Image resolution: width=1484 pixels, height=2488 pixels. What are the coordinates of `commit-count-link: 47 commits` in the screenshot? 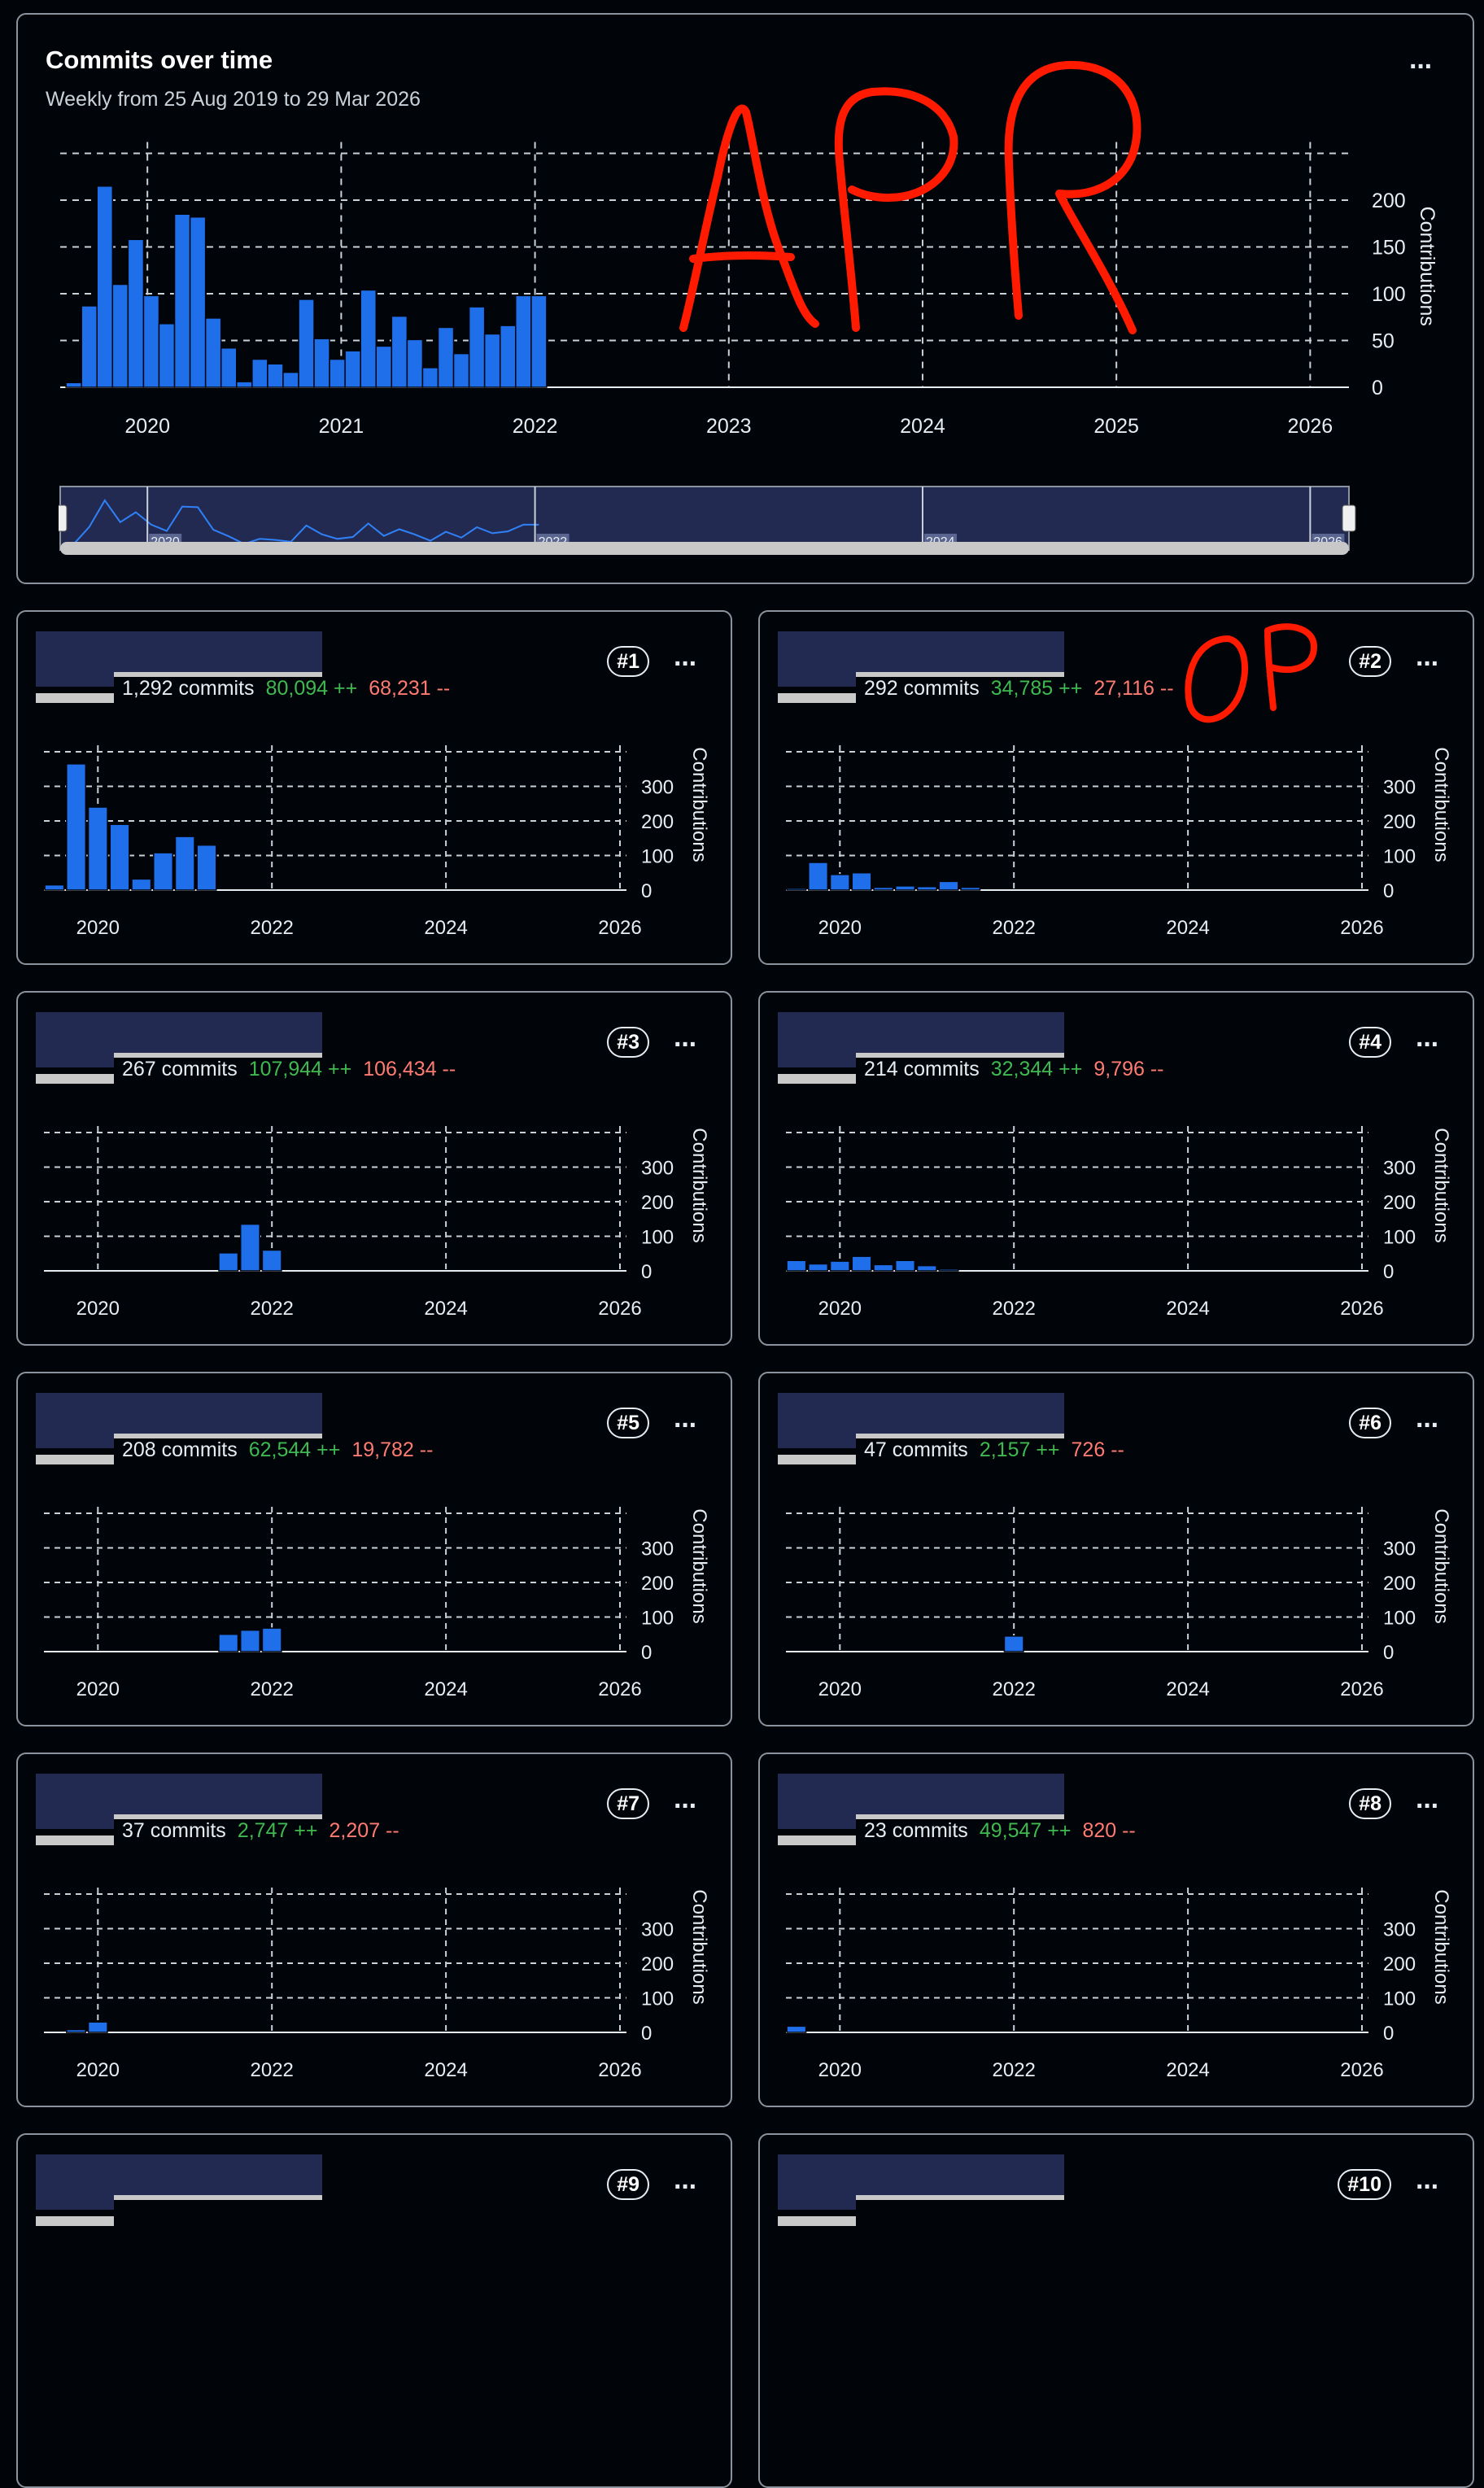 It's located at (916, 1450).